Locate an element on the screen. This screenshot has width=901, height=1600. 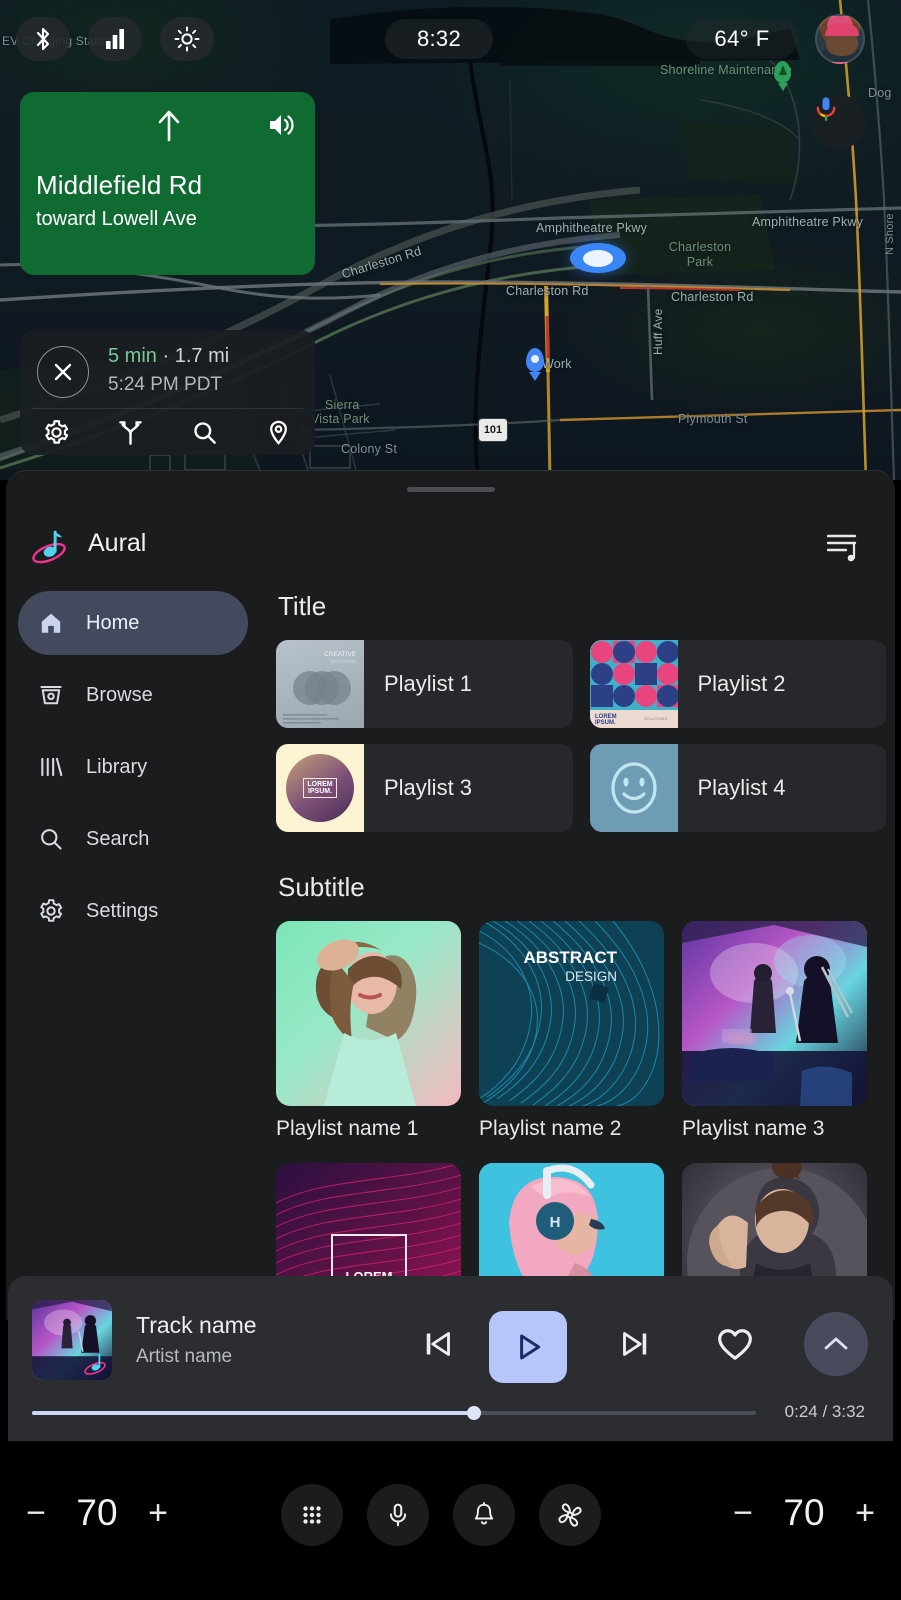
notification-button is located at coordinates (484, 1515).